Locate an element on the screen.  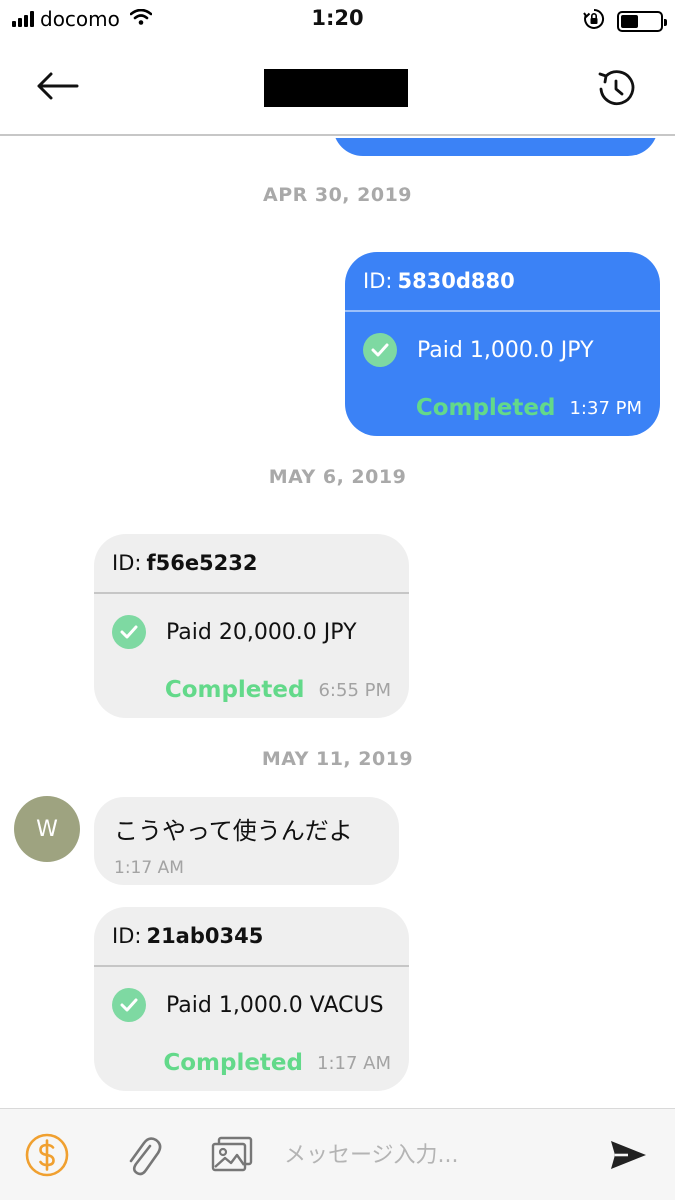
payment-id-row: ID: 21ab0345 is located at coordinates (251, 936).